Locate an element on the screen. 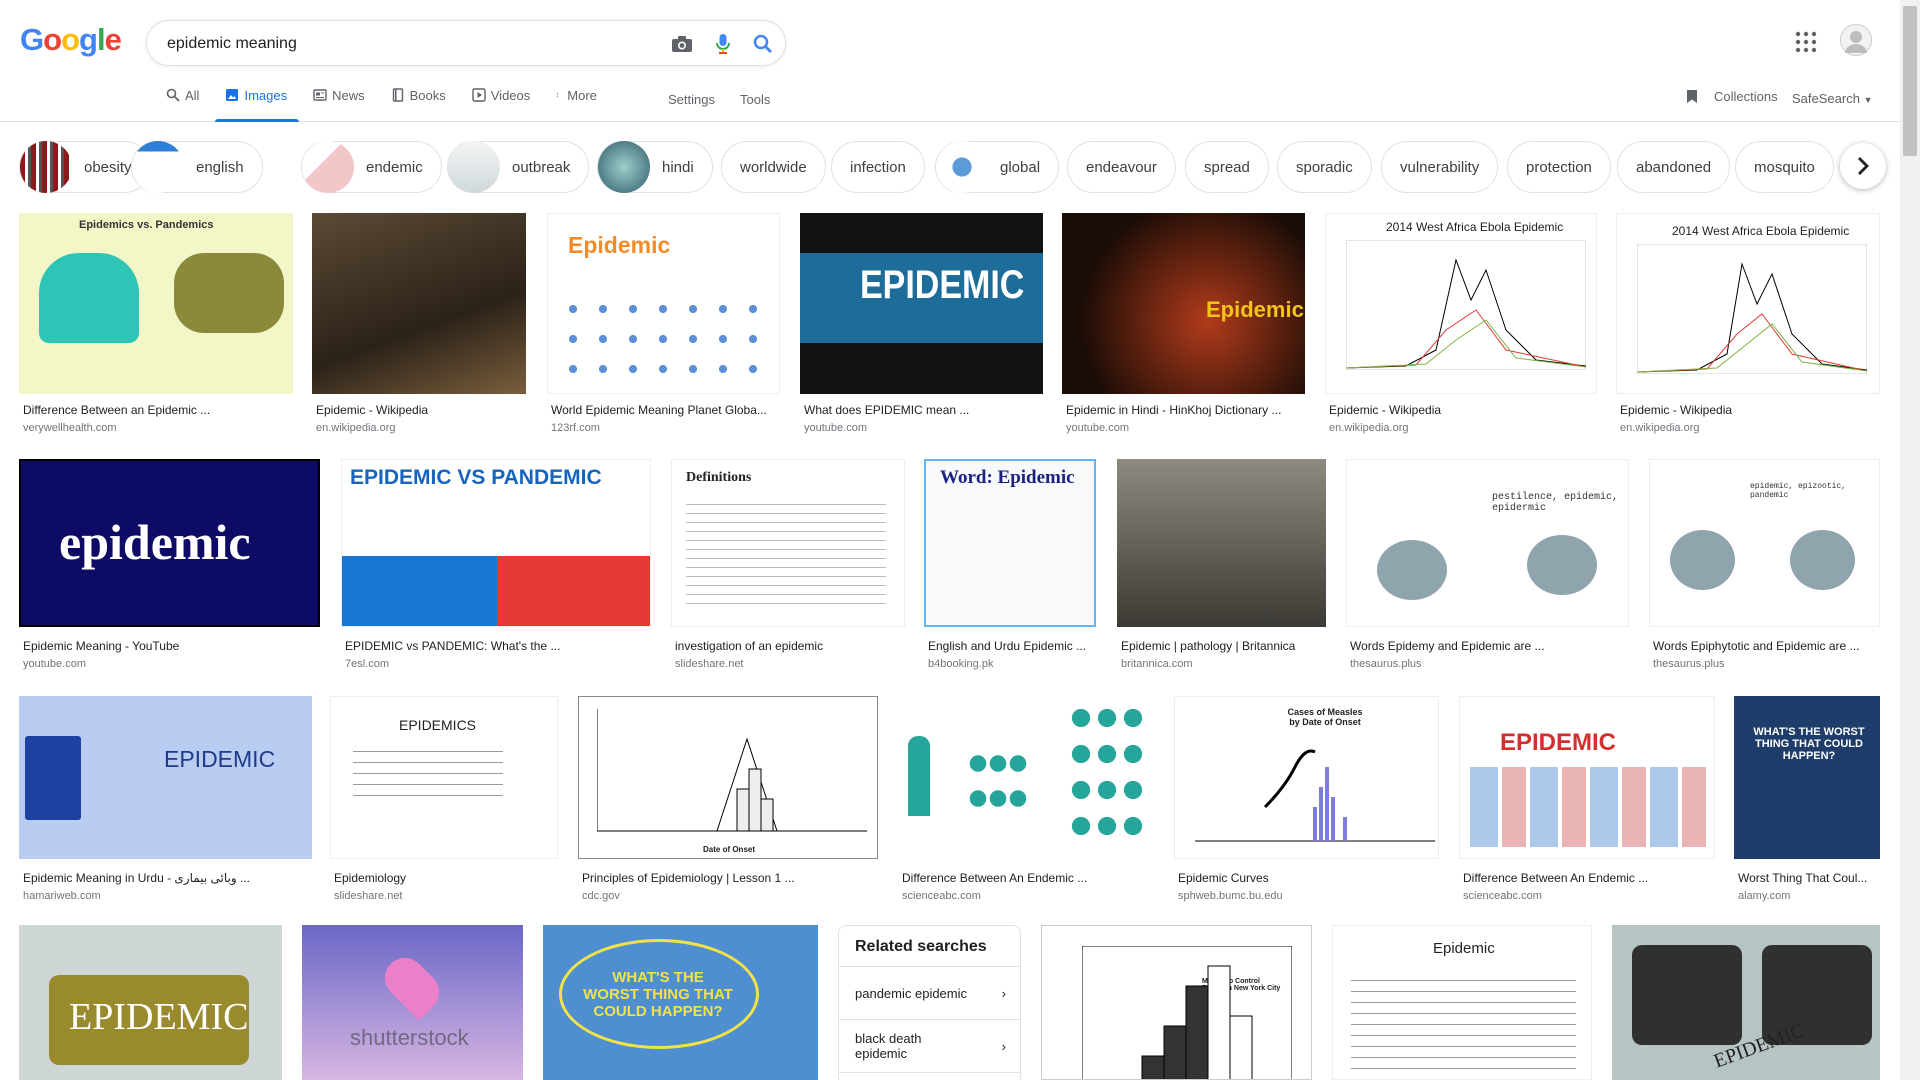 This screenshot has height=1080, width=1920. result-thumbnail: Definitions is located at coordinates (788, 543).